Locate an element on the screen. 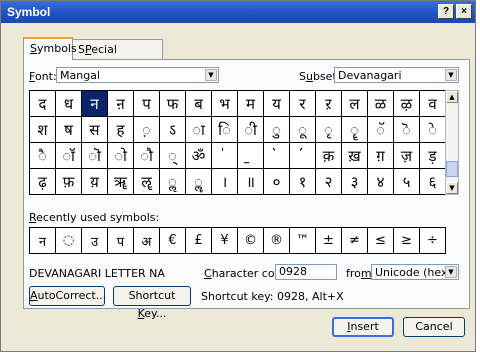 This screenshot has width=480, height=360. symbol-cell: ५ is located at coordinates (407, 182).